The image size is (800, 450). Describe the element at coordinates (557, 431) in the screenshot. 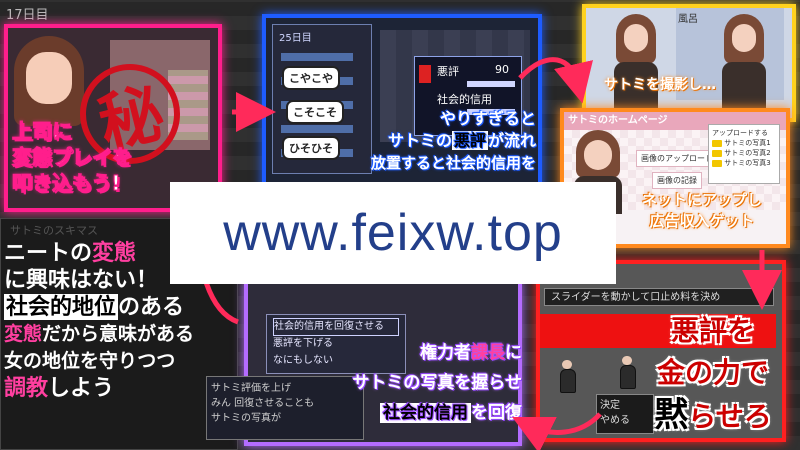

I see `arrow-to-purple` at that location.